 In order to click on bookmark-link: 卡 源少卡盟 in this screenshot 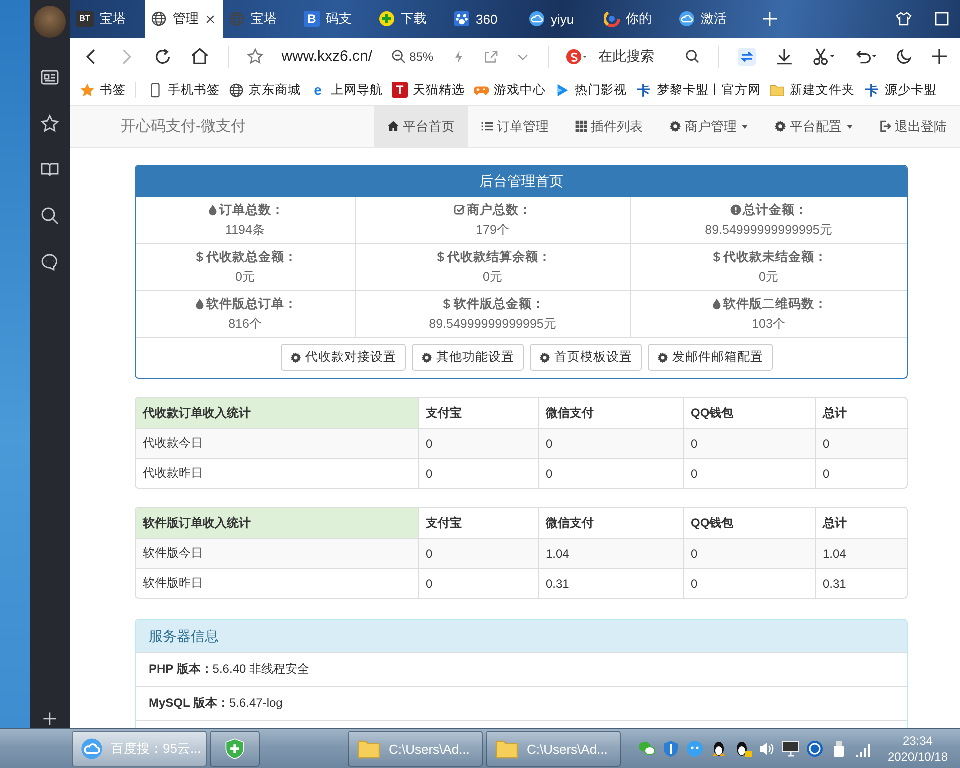, I will do `click(900, 90)`.